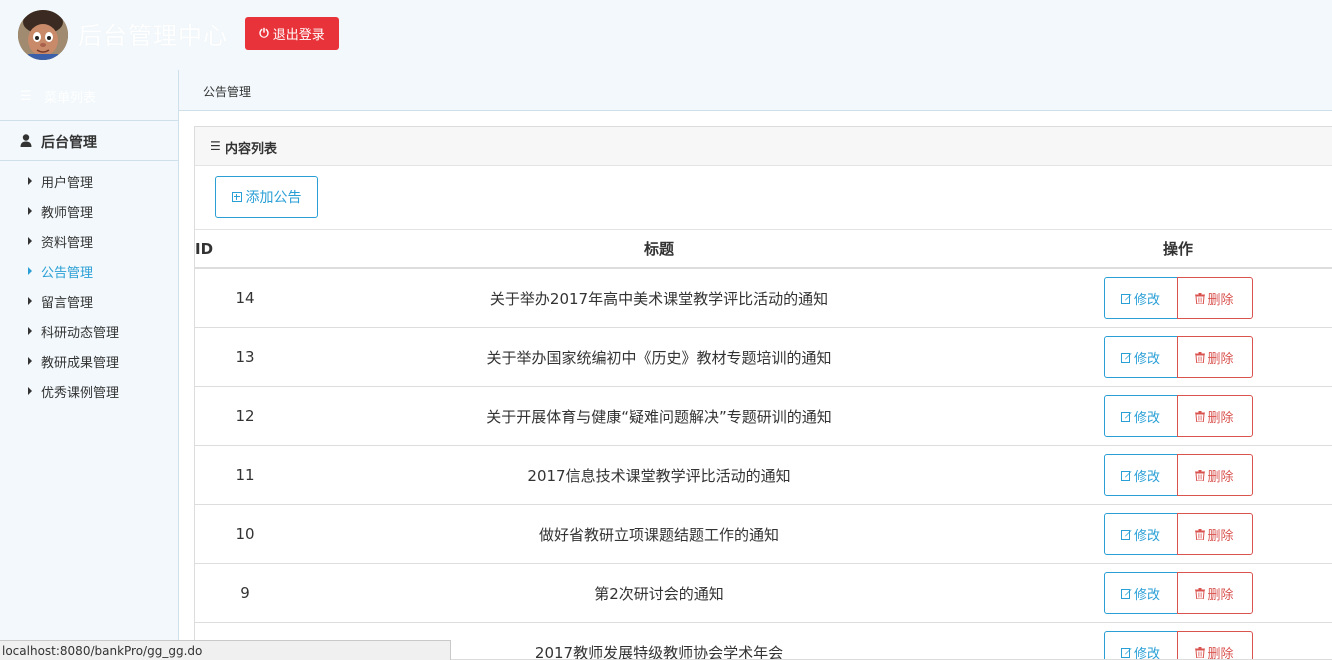 This screenshot has width=1332, height=660. I want to click on table-row: 14 关于举办2017年高中美术课堂教学评比活动的通知 修改 删除, so click(763, 298).